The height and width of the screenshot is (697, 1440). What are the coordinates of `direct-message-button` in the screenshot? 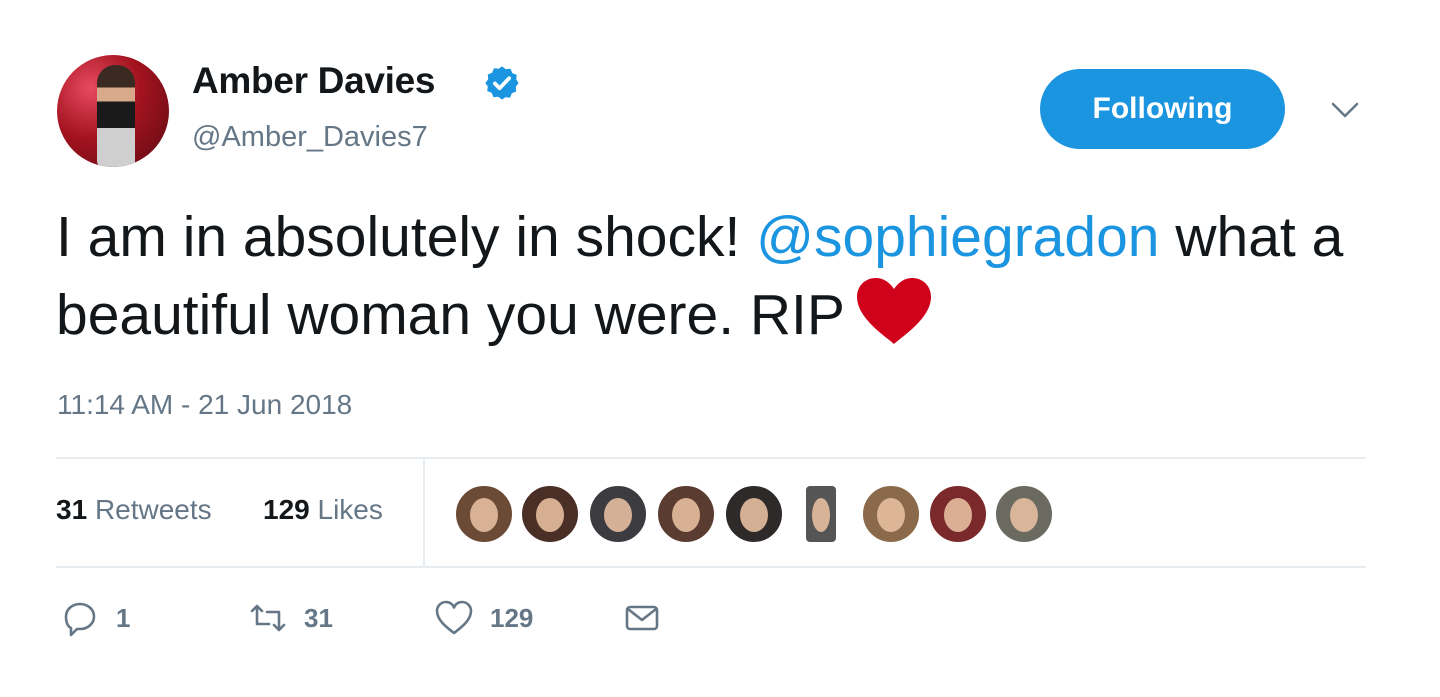 It's located at (642, 618).